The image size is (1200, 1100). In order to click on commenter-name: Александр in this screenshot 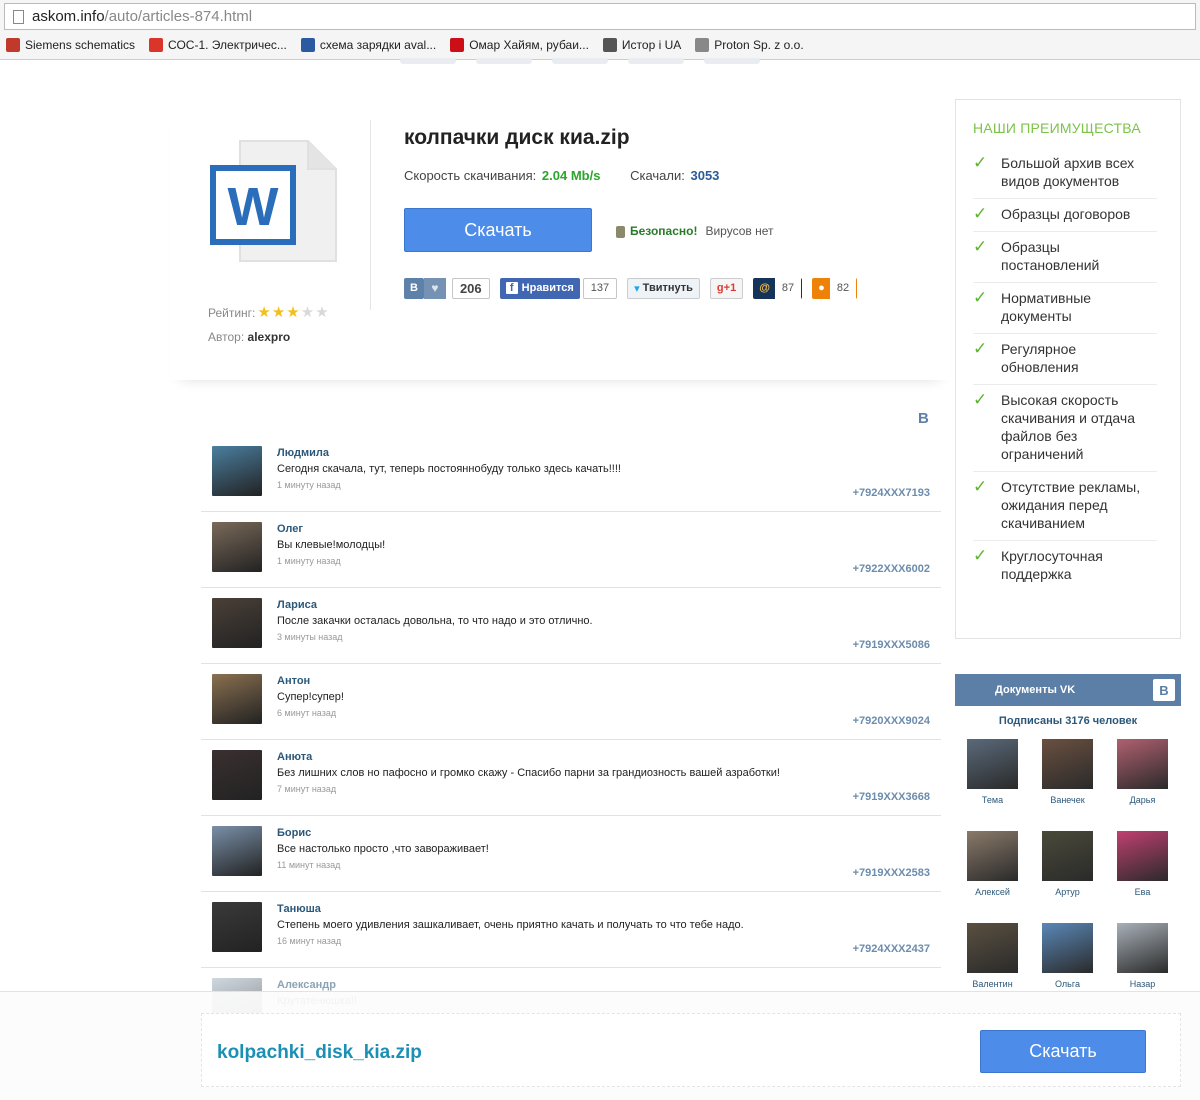, I will do `click(306, 985)`.